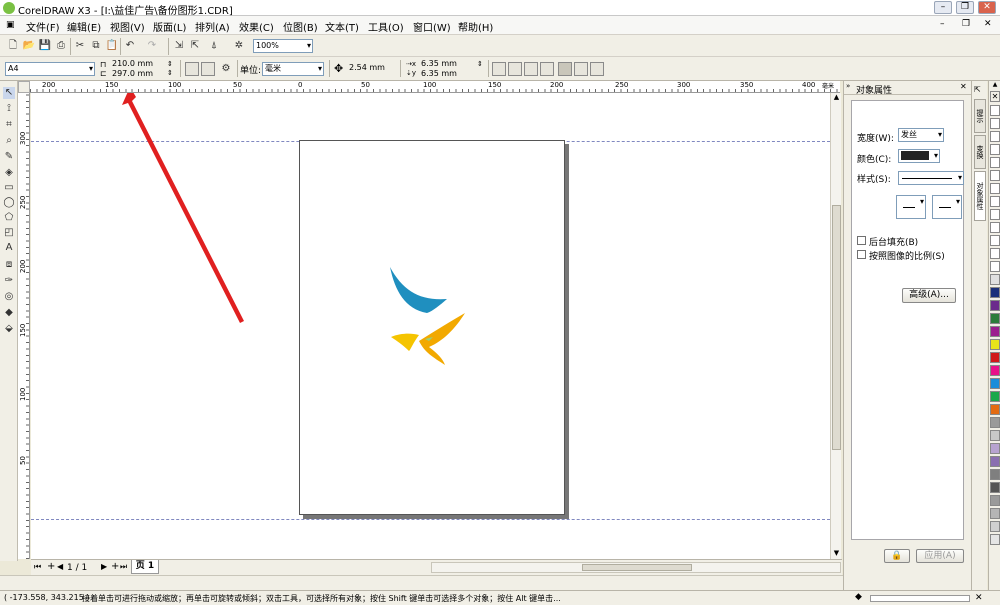  I want to click on new-icon: 🗋, so click(13, 46).